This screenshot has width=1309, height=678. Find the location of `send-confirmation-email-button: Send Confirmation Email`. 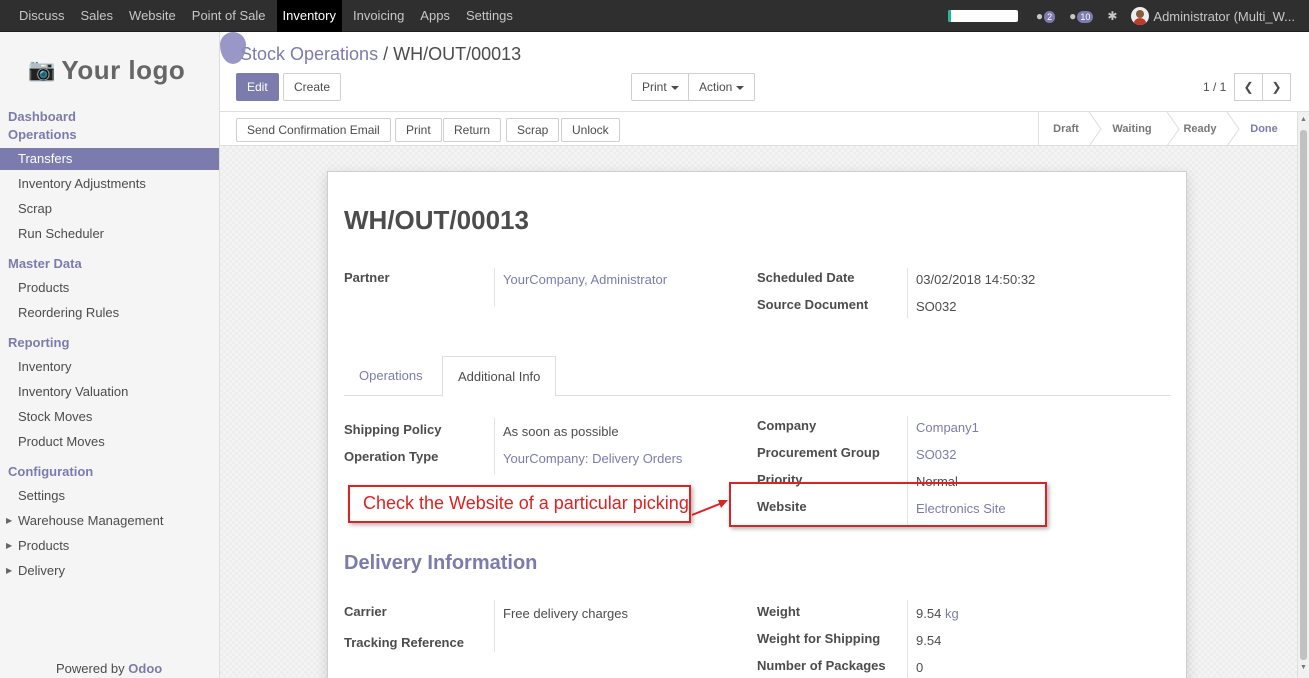

send-confirmation-email-button: Send Confirmation Email is located at coordinates (313, 130).